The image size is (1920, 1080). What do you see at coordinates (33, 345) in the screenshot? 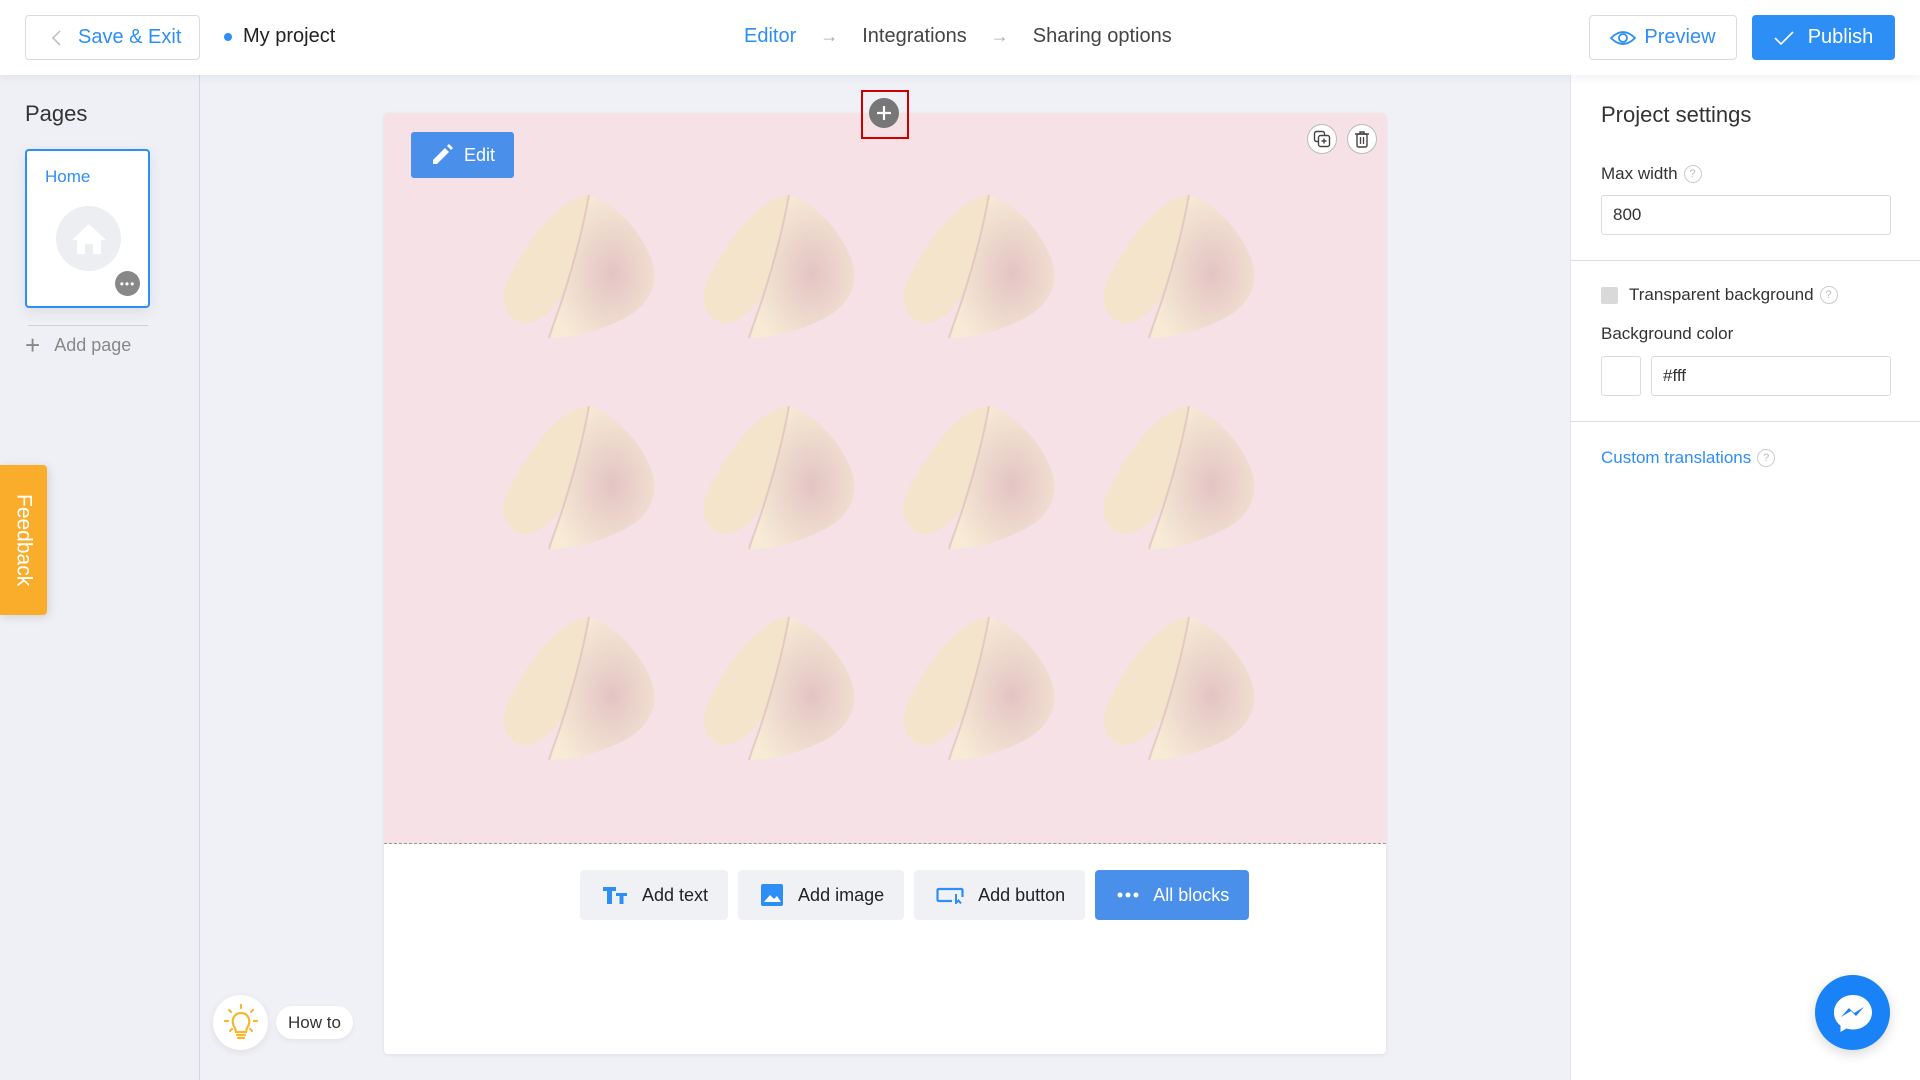
I see `plus-icon: +` at bounding box center [33, 345].